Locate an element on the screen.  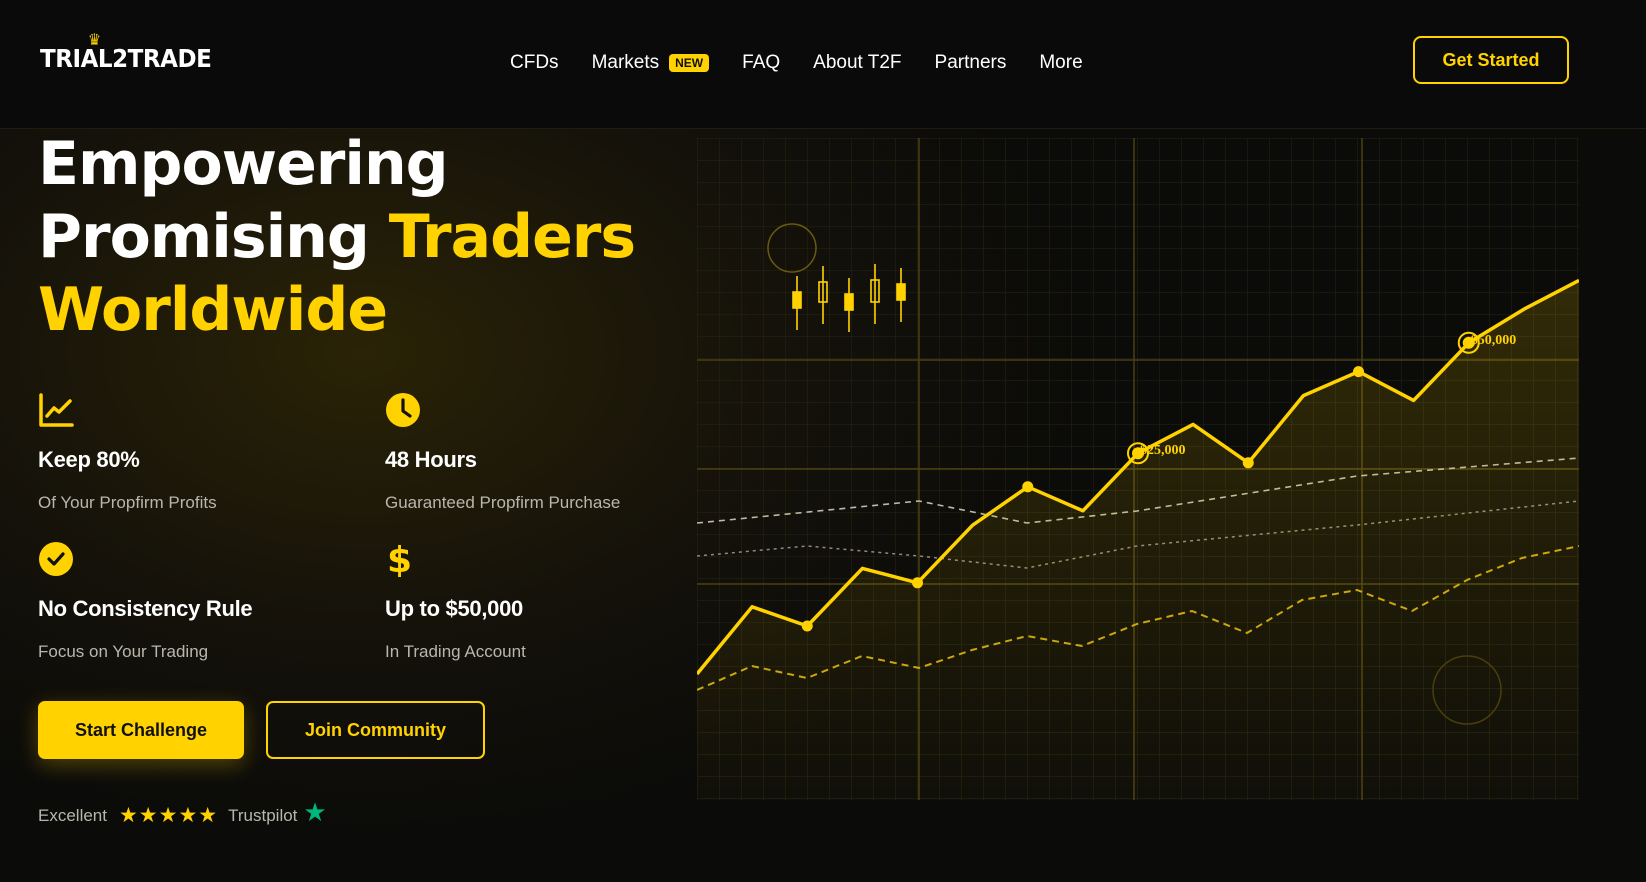
rating-stars: ★★★★★ is located at coordinates (168, 815).